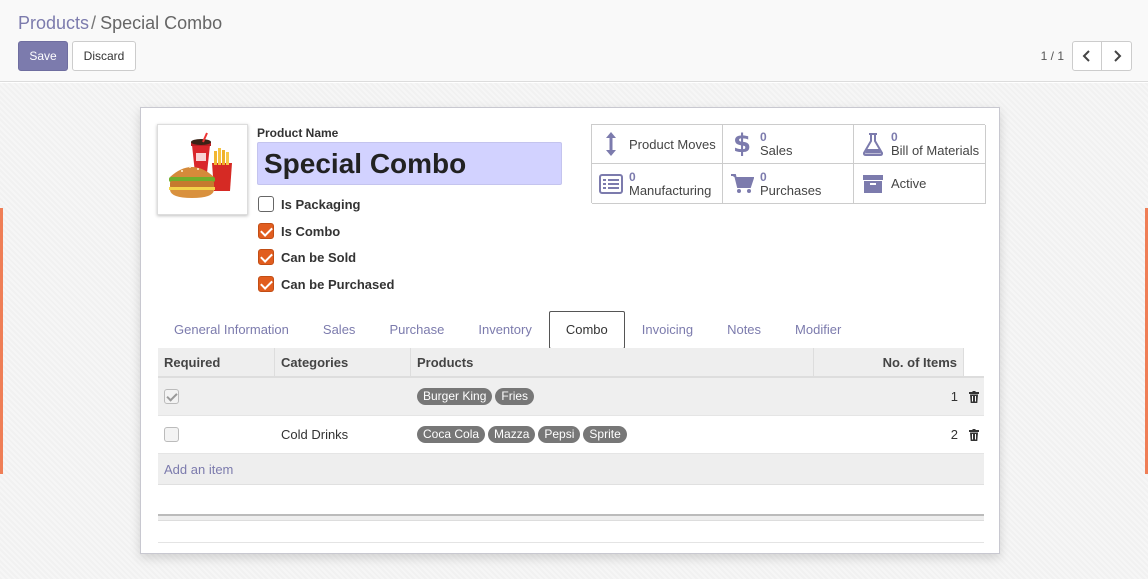  I want to click on table-row: Burger King Fries 1, so click(571, 397).